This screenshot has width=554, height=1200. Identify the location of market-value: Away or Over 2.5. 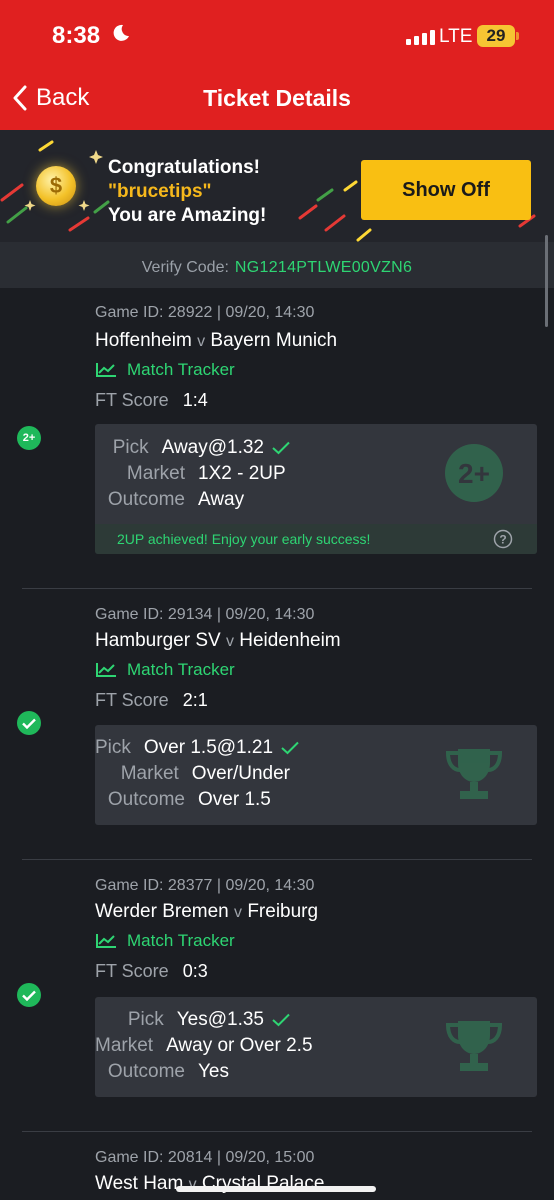
(239, 1045).